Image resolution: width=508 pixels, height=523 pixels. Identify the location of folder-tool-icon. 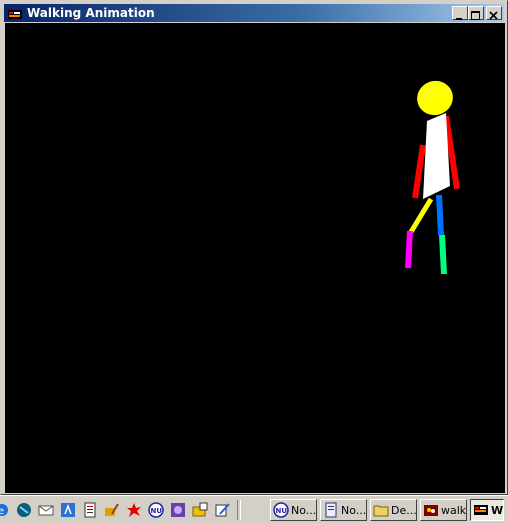
(200, 510).